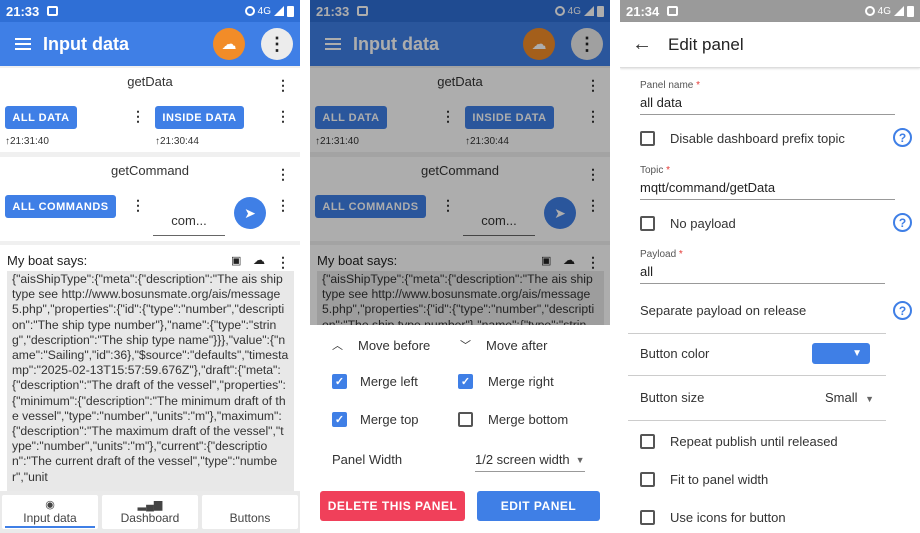 This screenshot has height=533, width=920. I want to click on nav-dashboard: ▂▄▆ Dashboard, so click(150, 512).